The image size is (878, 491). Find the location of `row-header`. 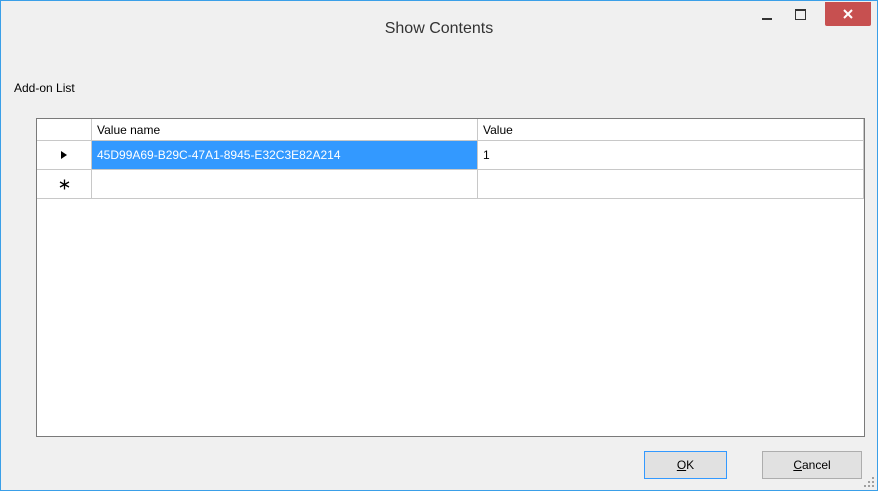

row-header is located at coordinates (64, 155).